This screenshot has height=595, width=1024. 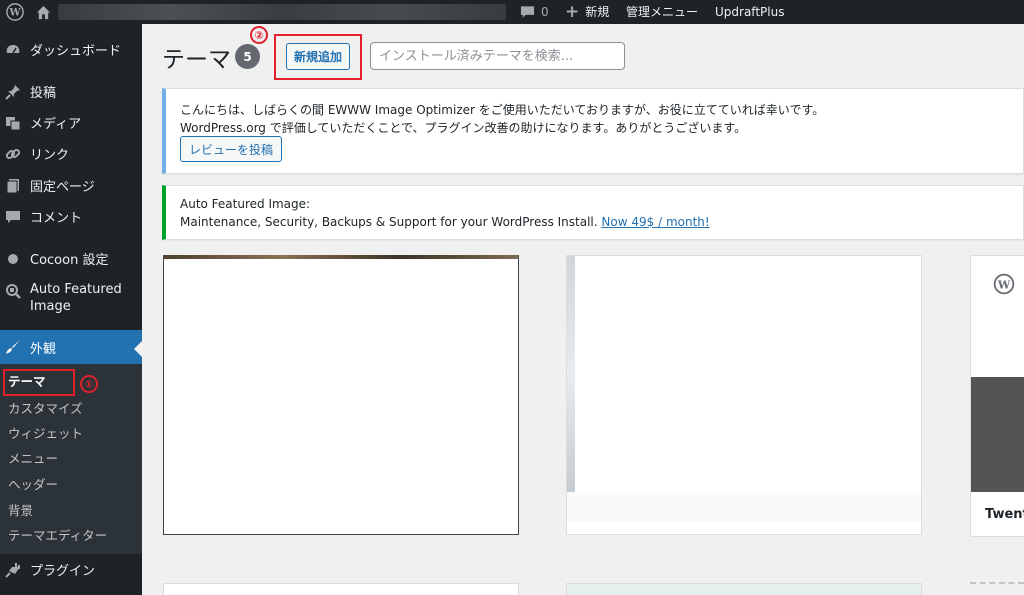 I want to click on admin-menu-label: 管理メニュー, so click(x=662, y=12).